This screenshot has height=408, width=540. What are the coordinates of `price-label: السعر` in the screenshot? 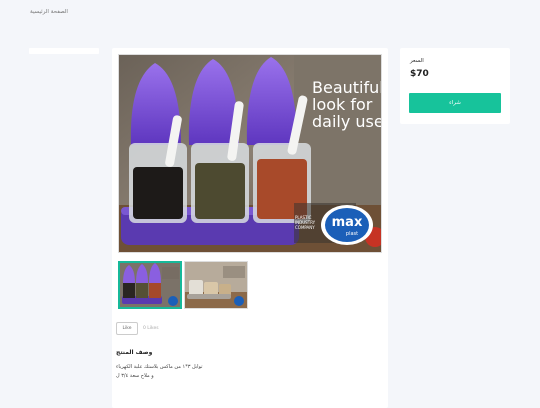 It's located at (417, 61).